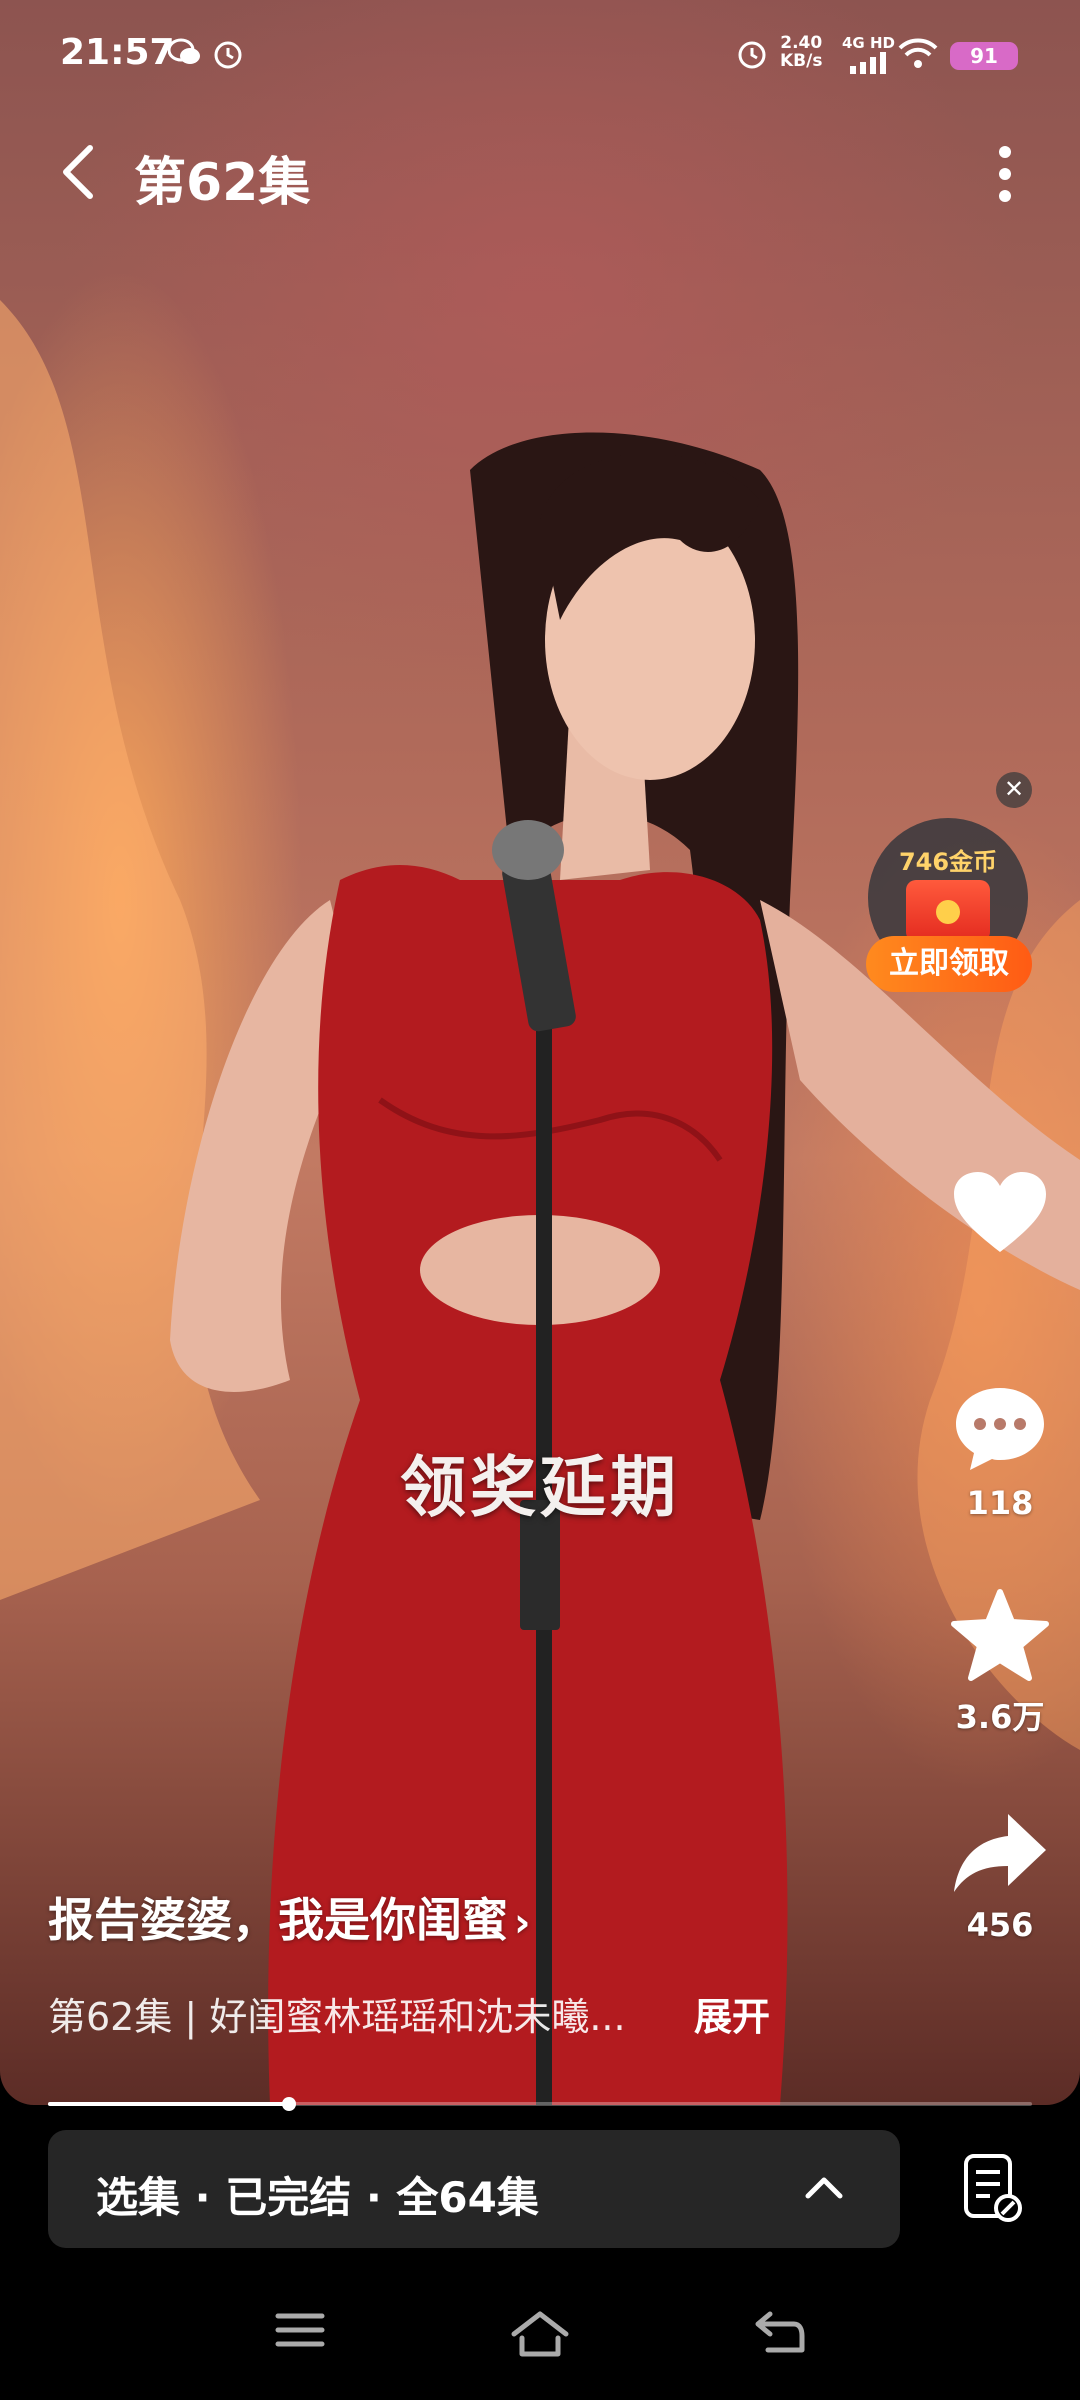 The image size is (1080, 2400). I want to click on battery-level: 91, so click(984, 56).